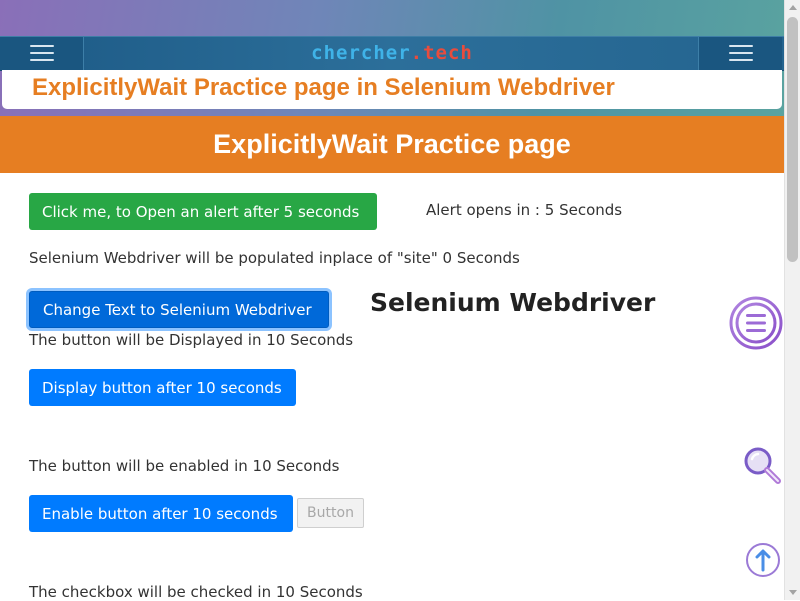 The height and width of the screenshot is (601, 800). Describe the element at coordinates (184, 466) in the screenshot. I see `enable-info-text: The button will be enabled in 10 Seconds` at that location.